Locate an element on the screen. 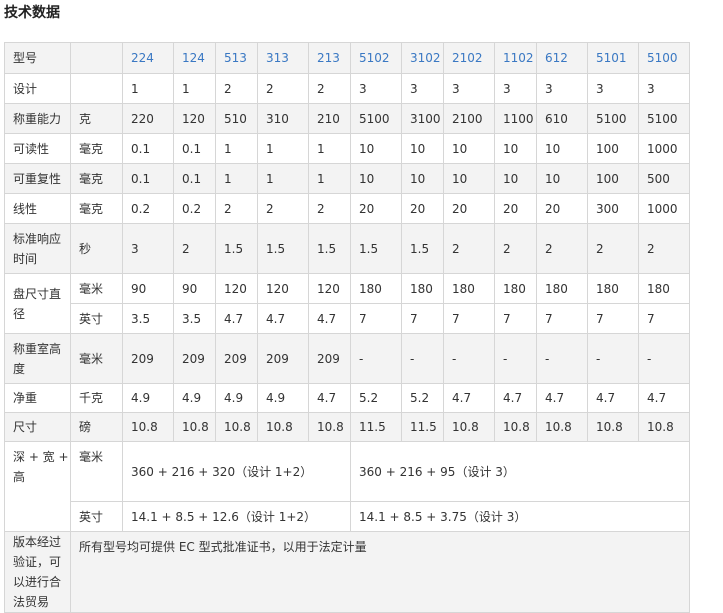 This screenshot has width=723, height=613. row-label: 净重 is located at coordinates (37, 398).